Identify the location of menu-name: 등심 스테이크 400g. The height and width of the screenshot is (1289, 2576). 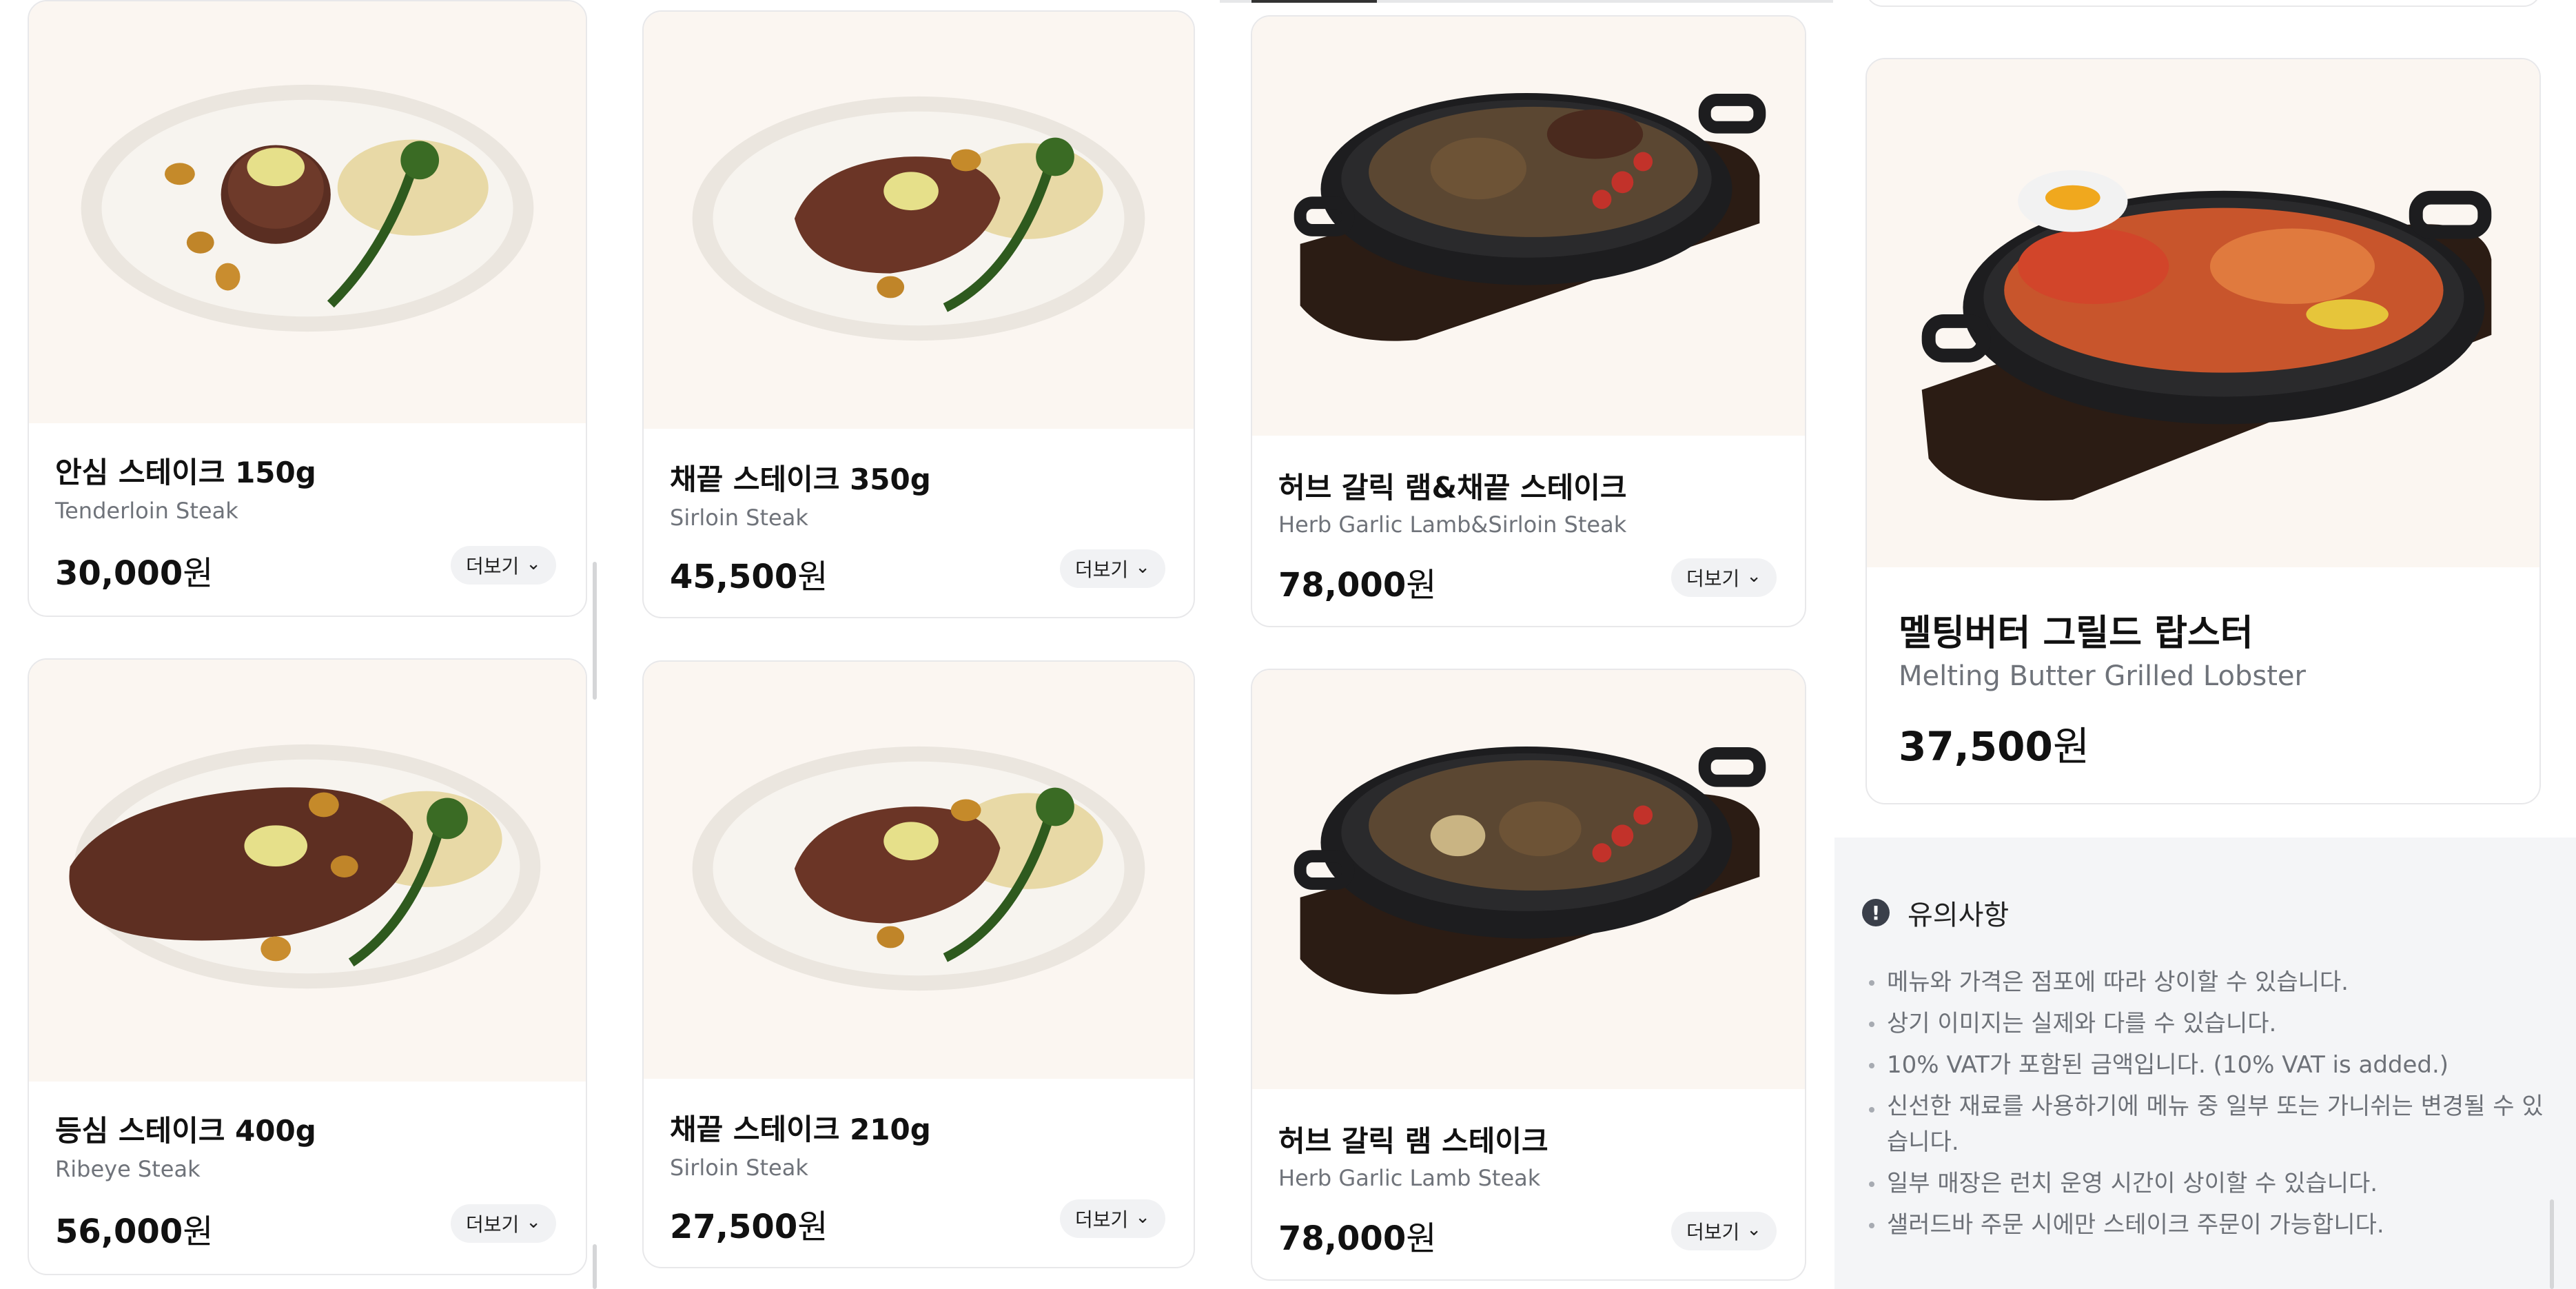
(185, 1131).